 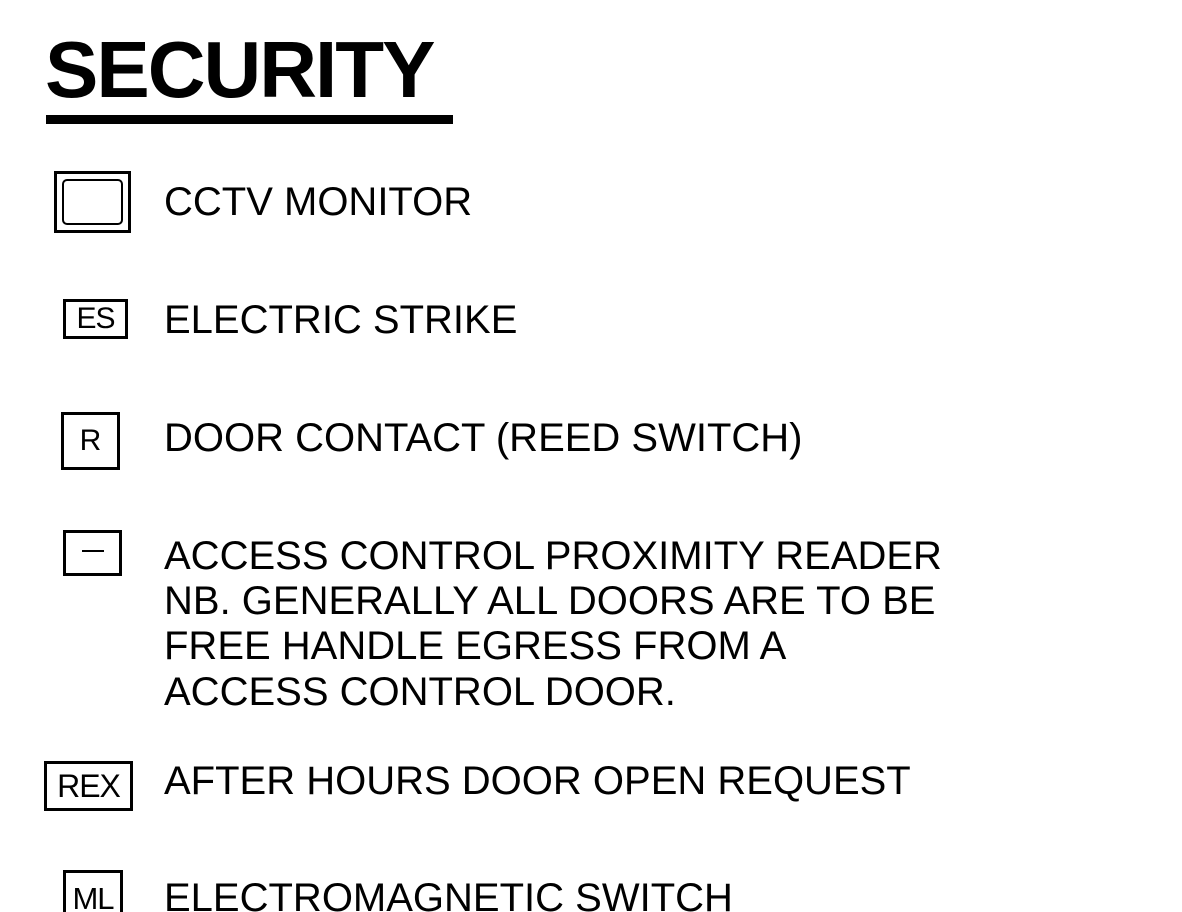 What do you see at coordinates (448, 894) in the screenshot?
I see `legend-label-electromagnetic-switch: ELECTROMAGNETIC SWITCH` at bounding box center [448, 894].